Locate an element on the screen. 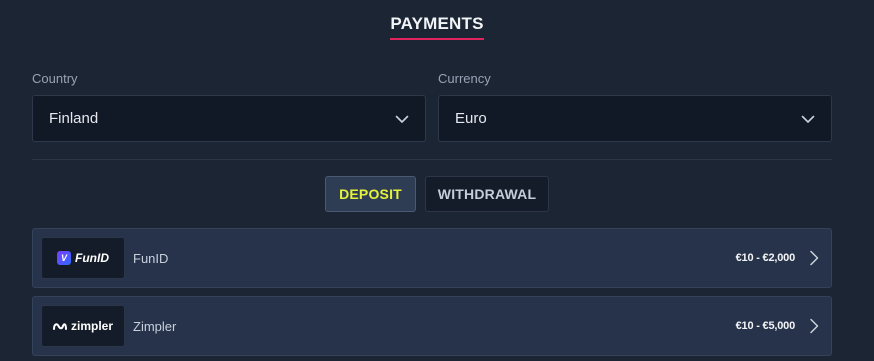 Image resolution: width=874 pixels, height=361 pixels. payment-type-tabs: DEPOSIT WITHDRAWAL is located at coordinates (437, 194).